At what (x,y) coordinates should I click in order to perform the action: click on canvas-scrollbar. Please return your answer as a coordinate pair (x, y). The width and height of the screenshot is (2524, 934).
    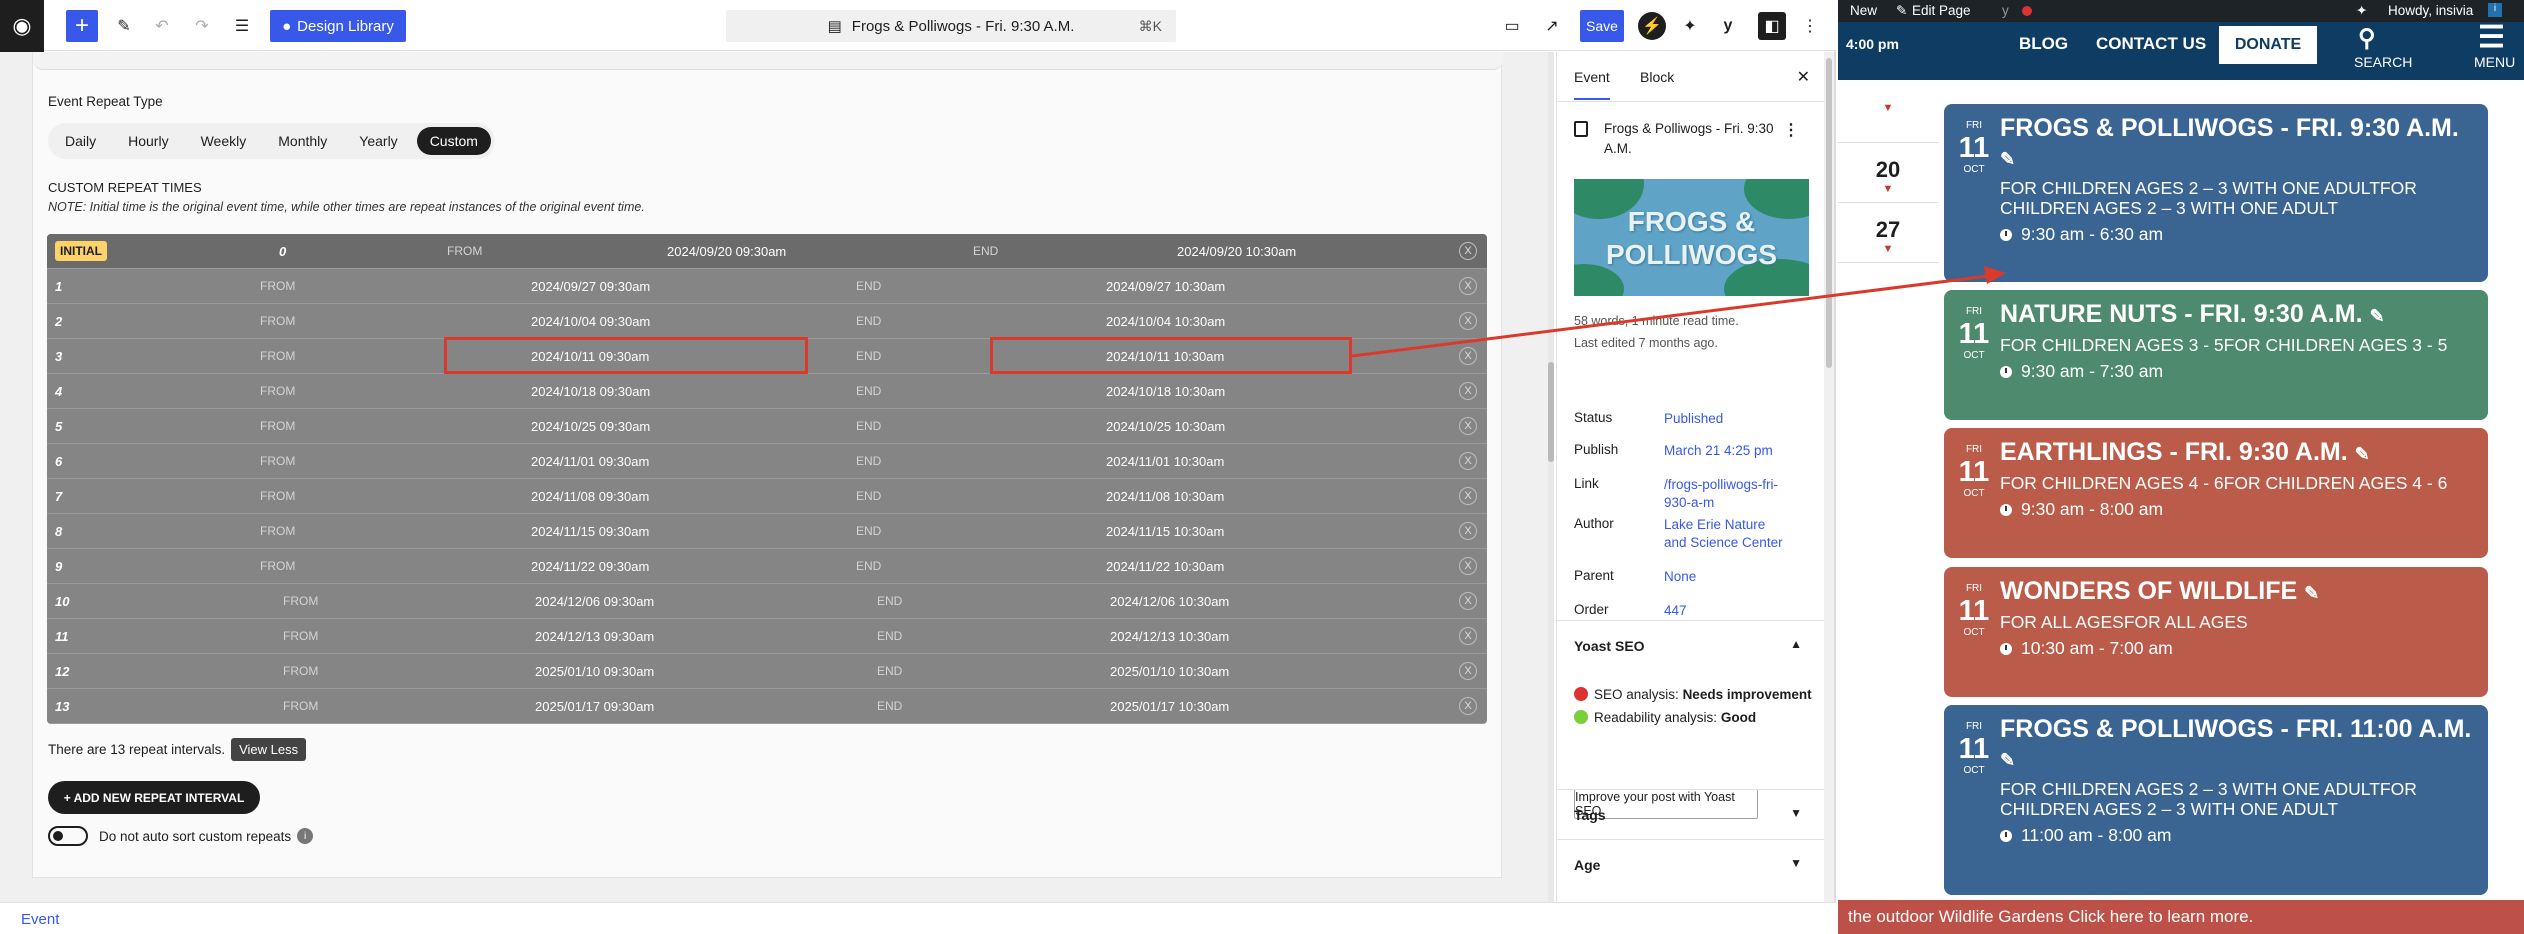
    Looking at the image, I should click on (1551, 477).